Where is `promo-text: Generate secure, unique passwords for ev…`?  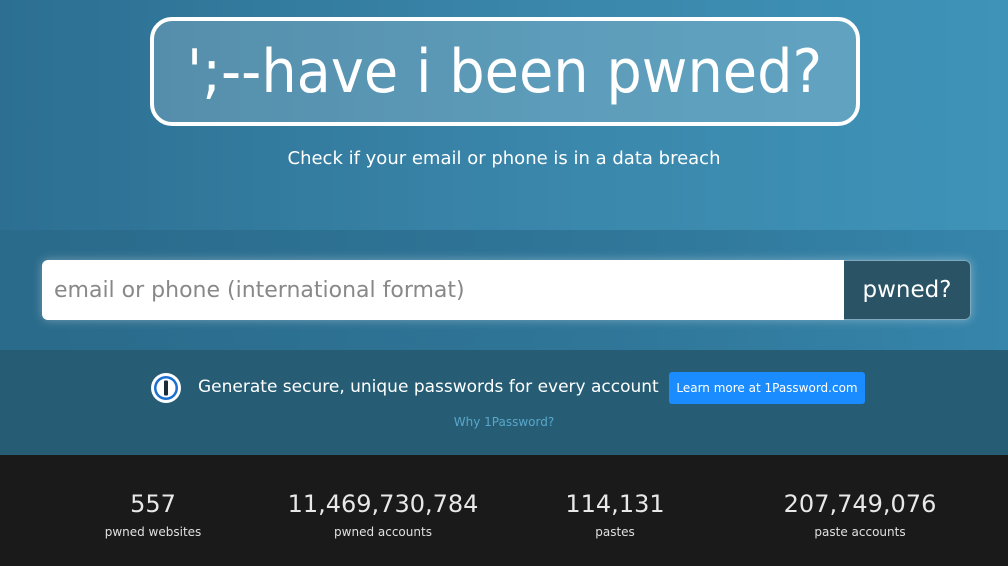
promo-text: Generate secure, unique passwords for ev… is located at coordinates (428, 387).